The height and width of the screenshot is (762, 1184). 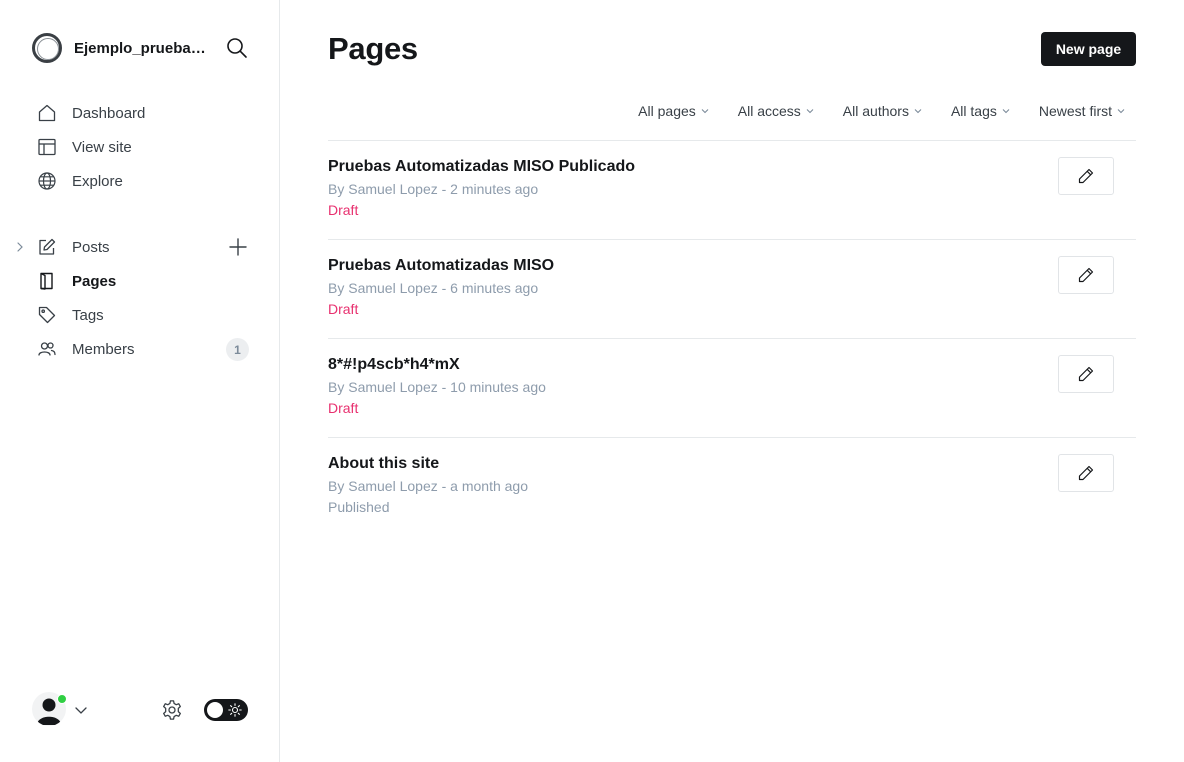 What do you see at coordinates (433, 288) in the screenshot?
I see `page-item-meta: By Samuel Lopez - 6 minutes ago` at bounding box center [433, 288].